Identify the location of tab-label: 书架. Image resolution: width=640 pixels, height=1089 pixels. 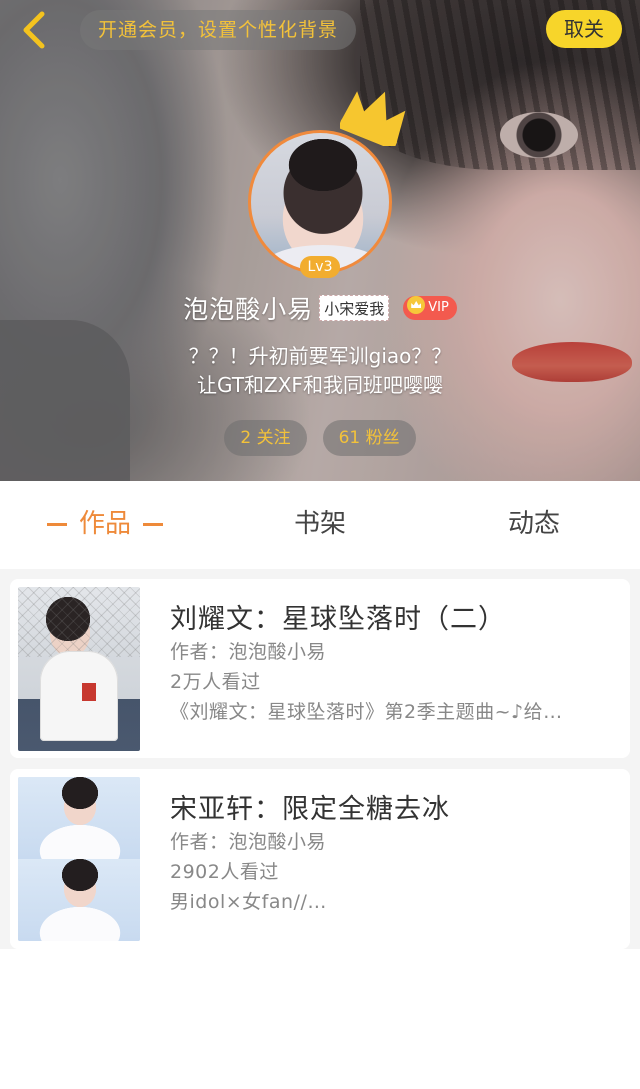
(319, 524).